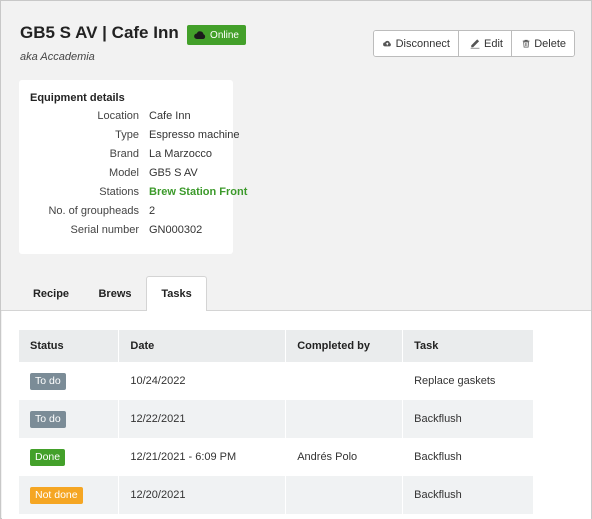 This screenshot has height=519, width=592. I want to click on completed-by-cell: Andrés Polo, so click(344, 457).